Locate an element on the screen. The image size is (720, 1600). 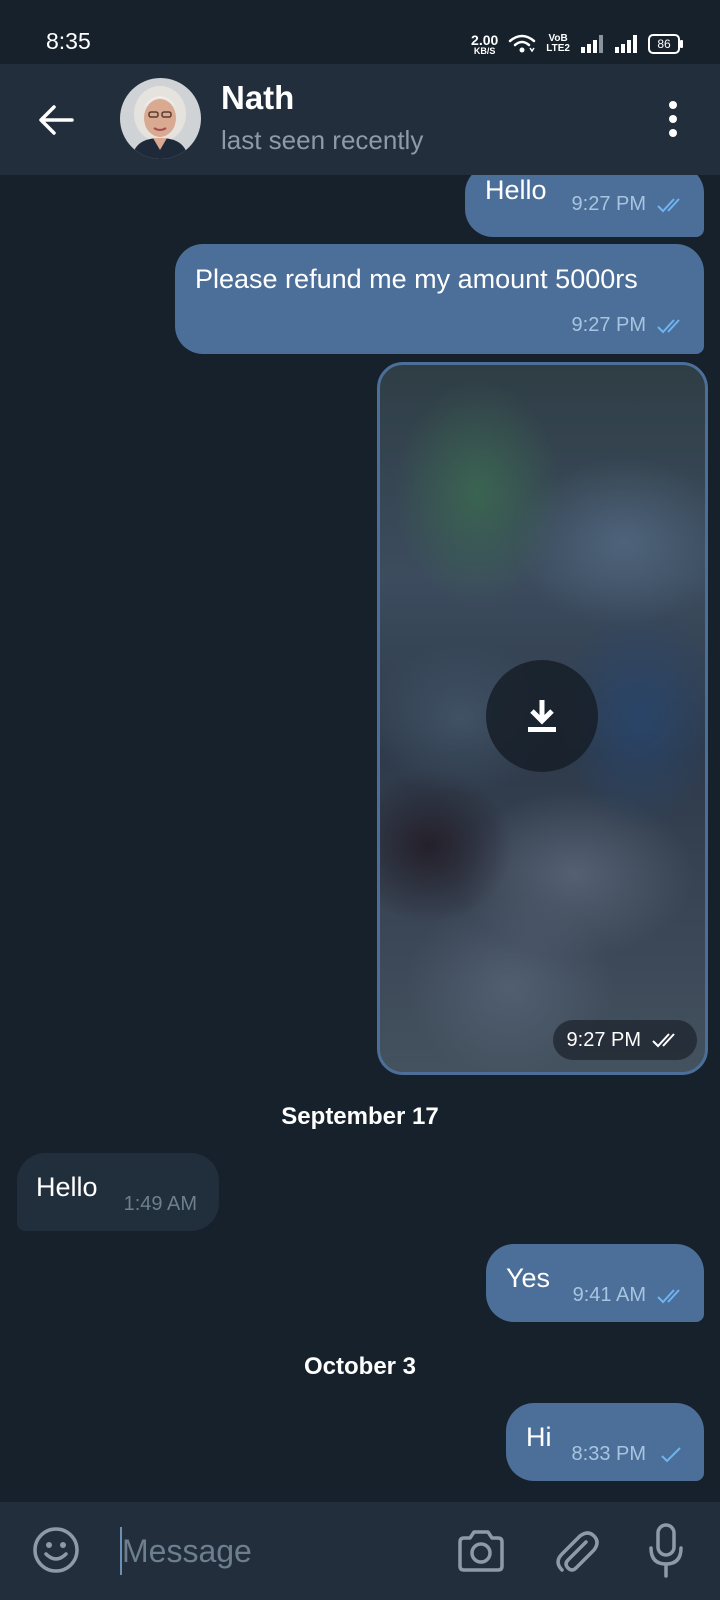
message-bubble-outgoing: Hello 9:27 PM is located at coordinates (584, 206).